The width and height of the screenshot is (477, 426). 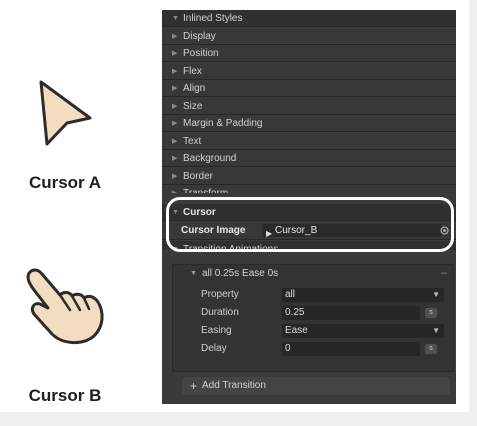 What do you see at coordinates (444, 230) in the screenshot?
I see `object-picker-icon` at bounding box center [444, 230].